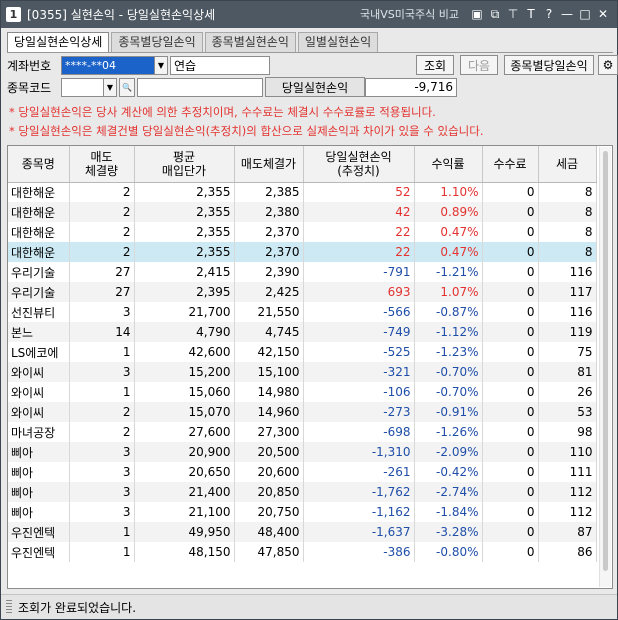 This screenshot has width=618, height=620. What do you see at coordinates (605, 361) in the screenshot?
I see `scrollbar-thumb` at bounding box center [605, 361].